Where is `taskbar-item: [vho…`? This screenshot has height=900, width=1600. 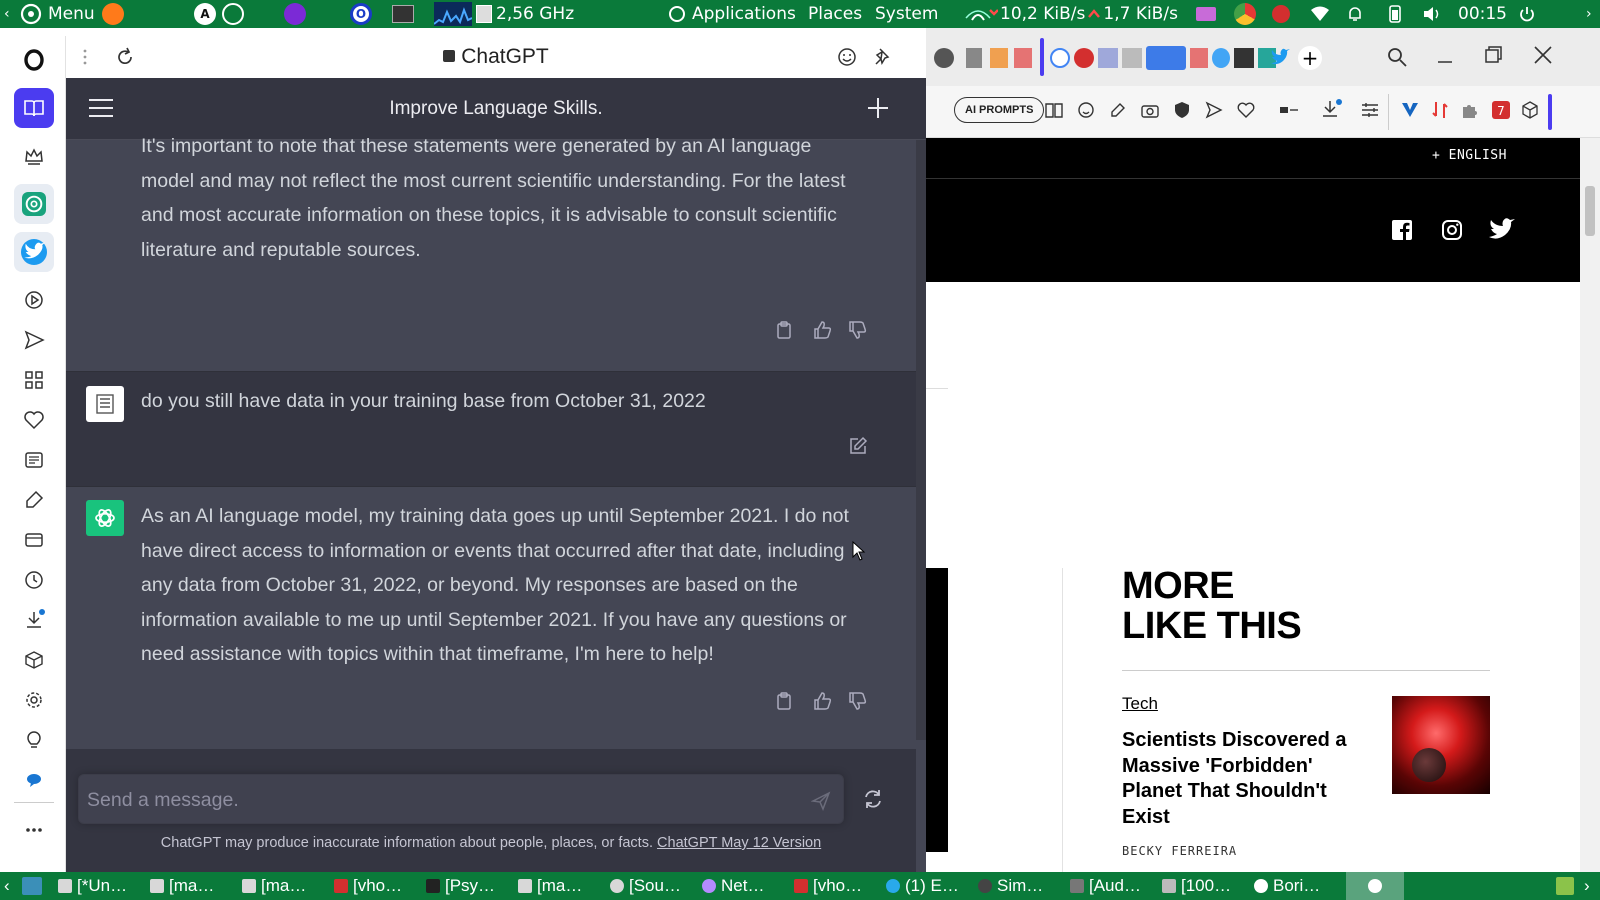 taskbar-item: [vho… is located at coordinates (368, 886).